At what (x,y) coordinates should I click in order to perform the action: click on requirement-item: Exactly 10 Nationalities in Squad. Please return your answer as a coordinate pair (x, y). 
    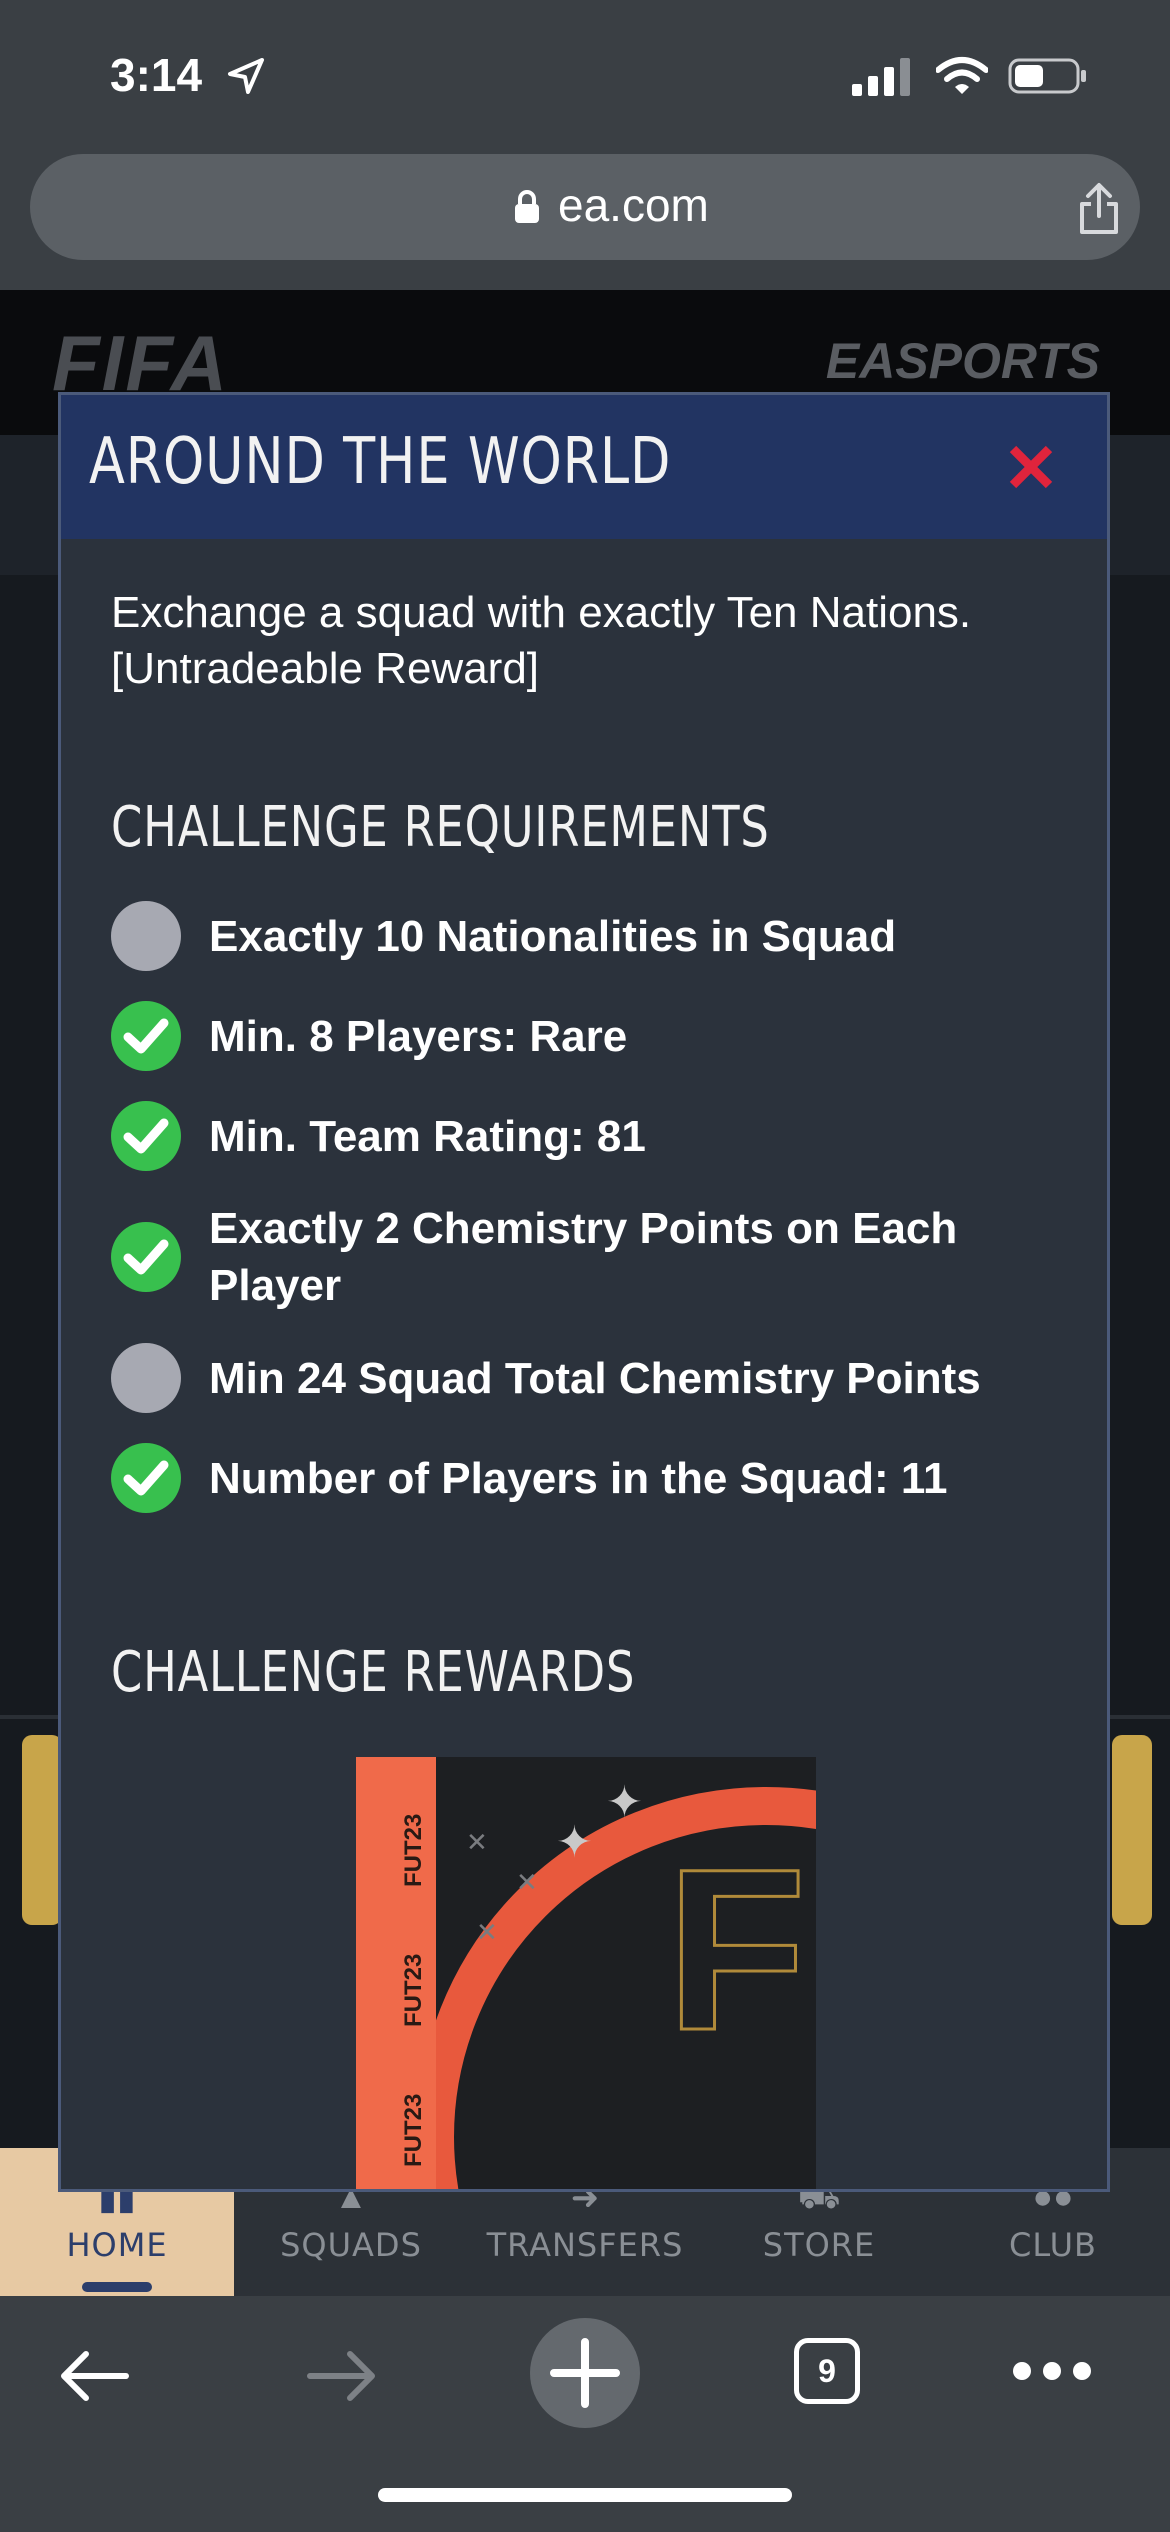
    Looking at the image, I should click on (591, 936).